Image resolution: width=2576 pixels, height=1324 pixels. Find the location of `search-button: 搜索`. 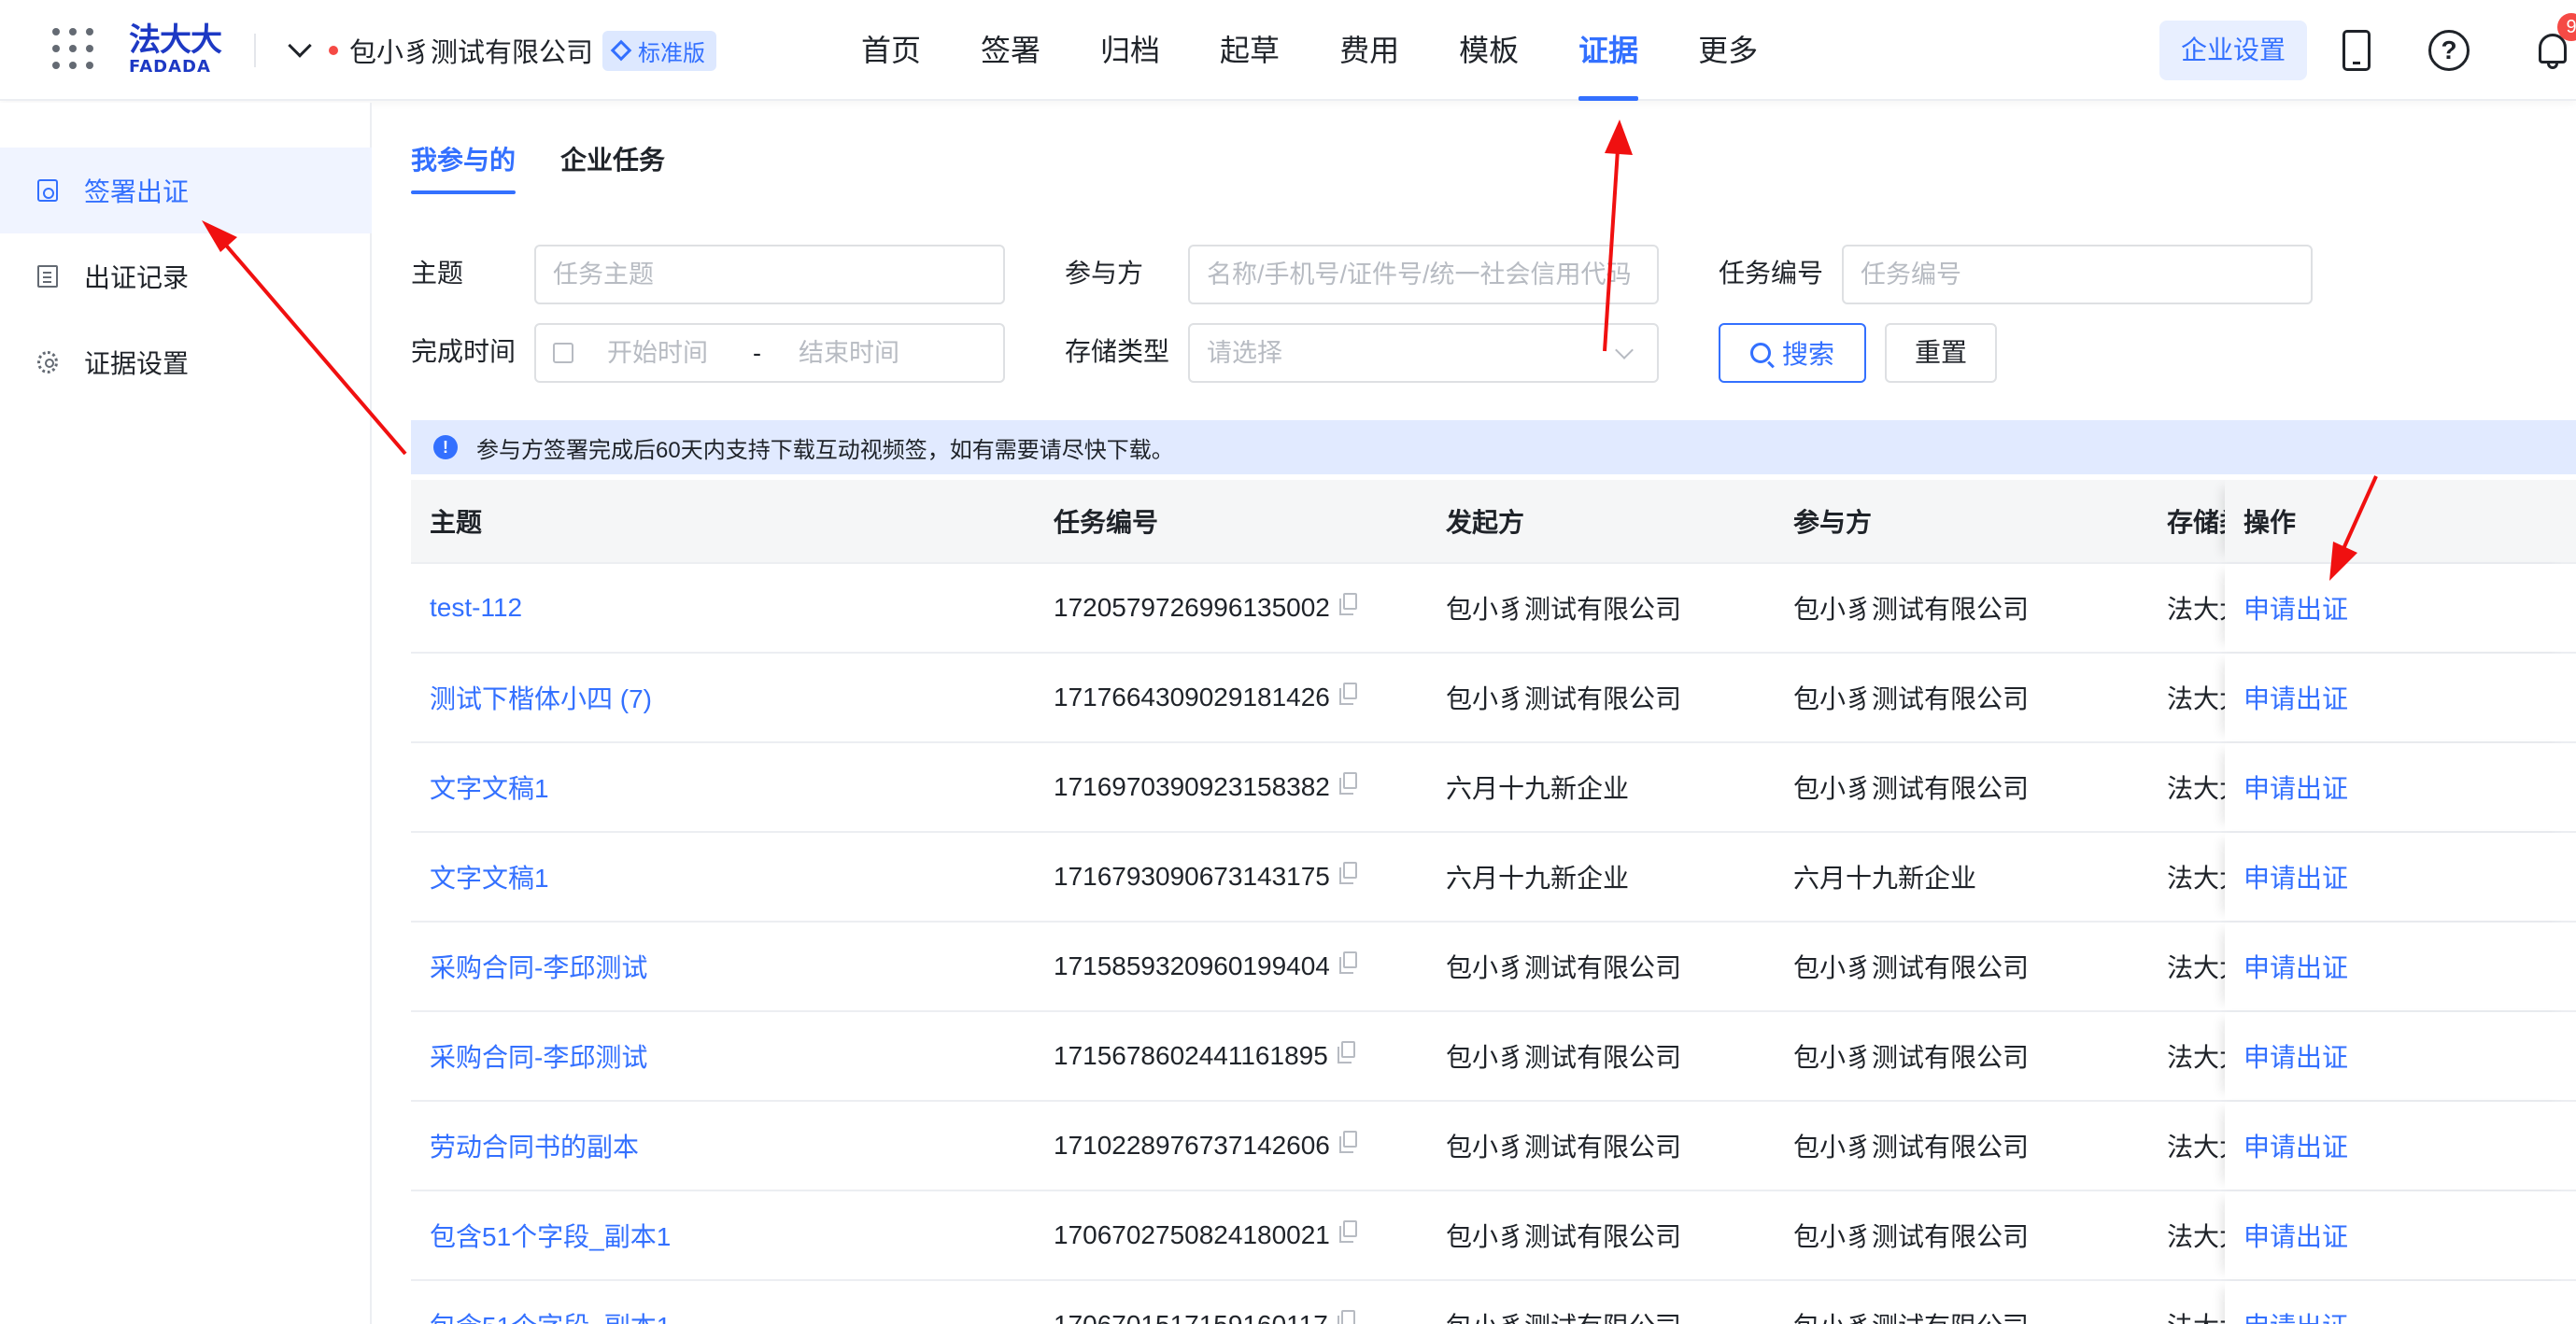

search-button: 搜索 is located at coordinates (1792, 353).